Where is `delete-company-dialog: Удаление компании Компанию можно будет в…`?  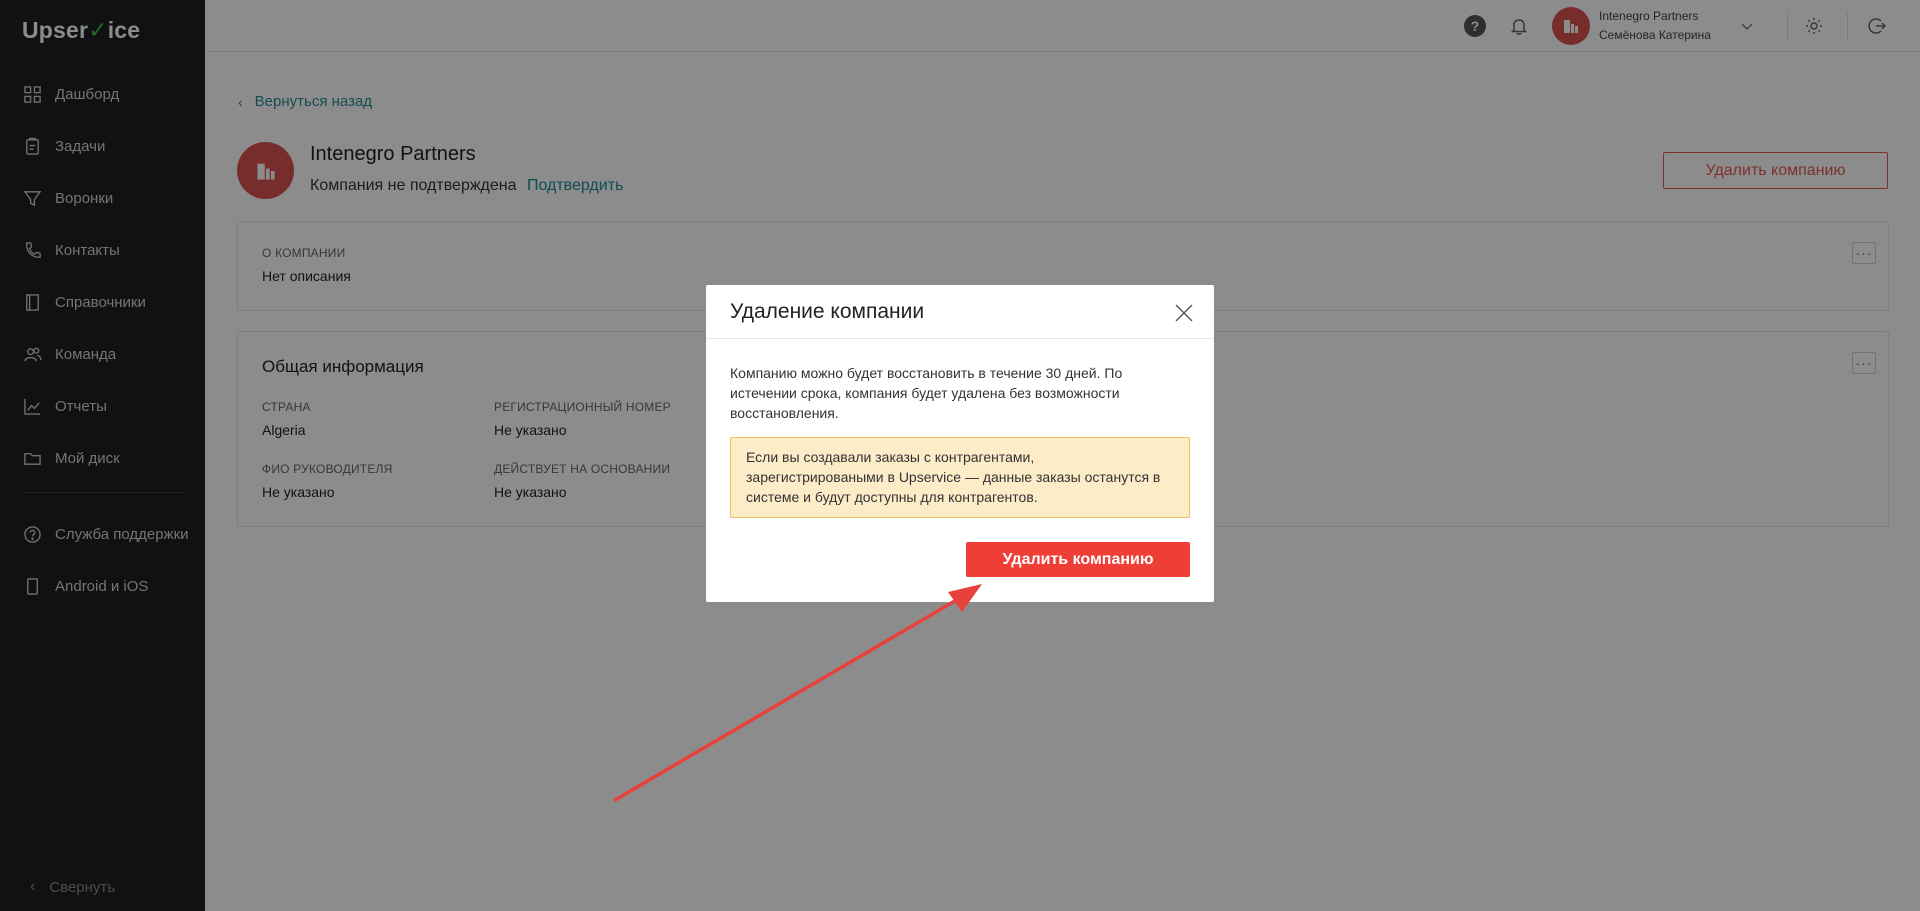
delete-company-dialog: Удаление компании Компанию можно будет в… is located at coordinates (960, 443).